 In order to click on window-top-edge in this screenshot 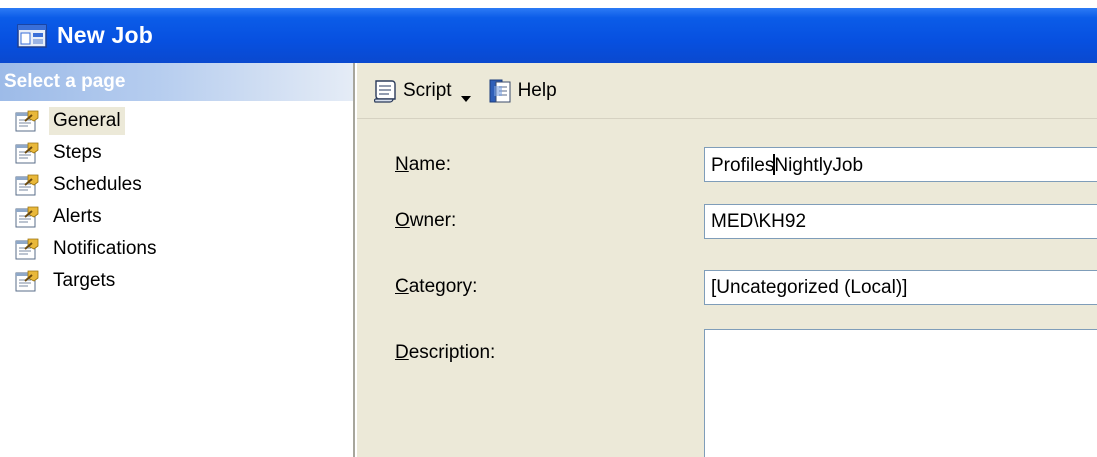, I will do `click(548, 4)`.